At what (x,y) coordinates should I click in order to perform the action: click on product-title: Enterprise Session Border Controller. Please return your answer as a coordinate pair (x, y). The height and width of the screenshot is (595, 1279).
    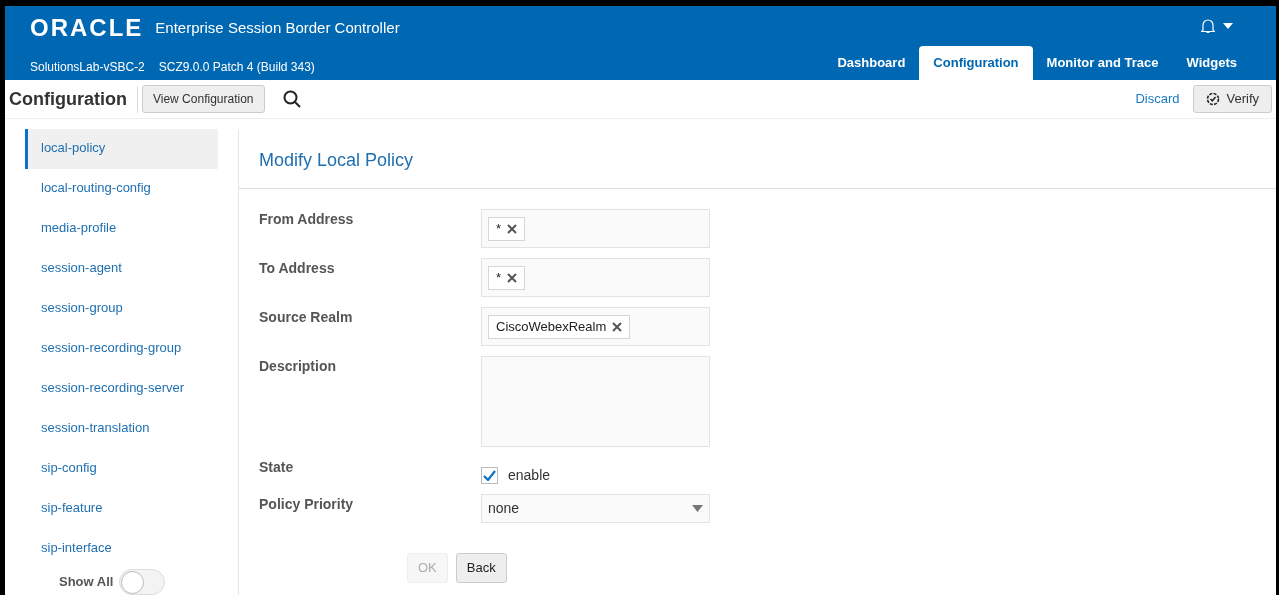
    Looking at the image, I should click on (277, 27).